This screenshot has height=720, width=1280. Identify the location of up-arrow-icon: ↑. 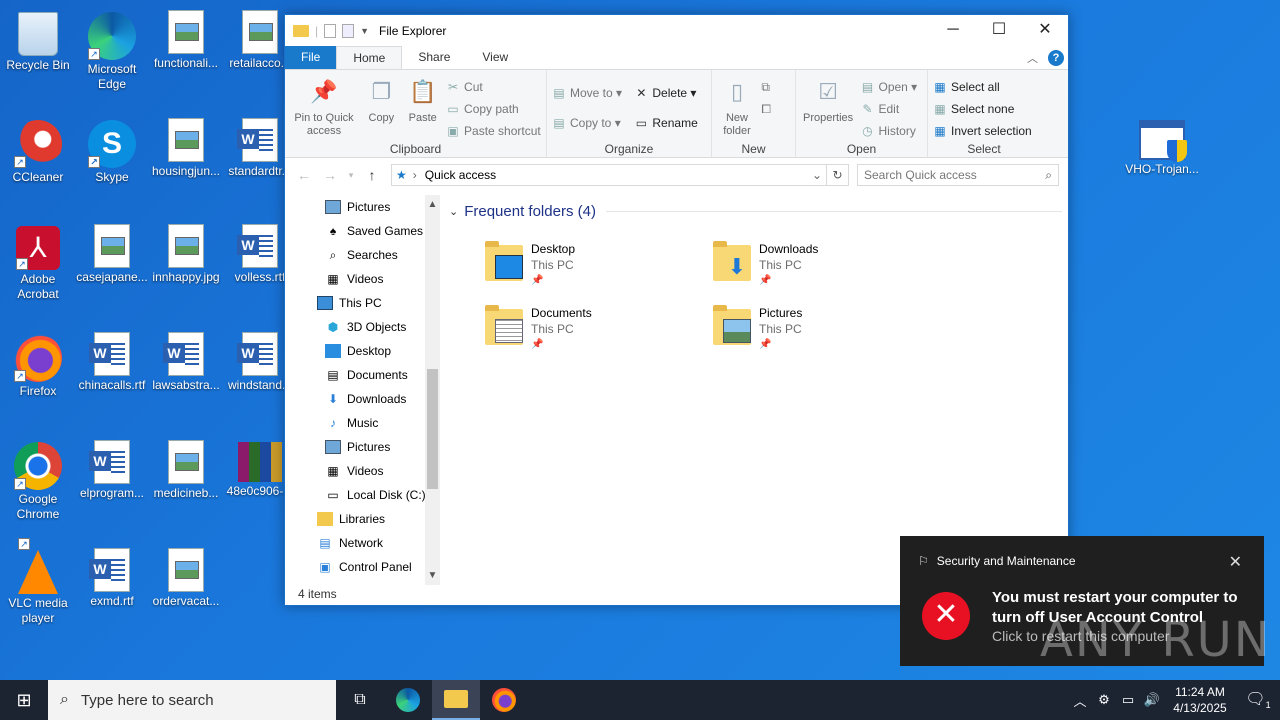
(372, 175).